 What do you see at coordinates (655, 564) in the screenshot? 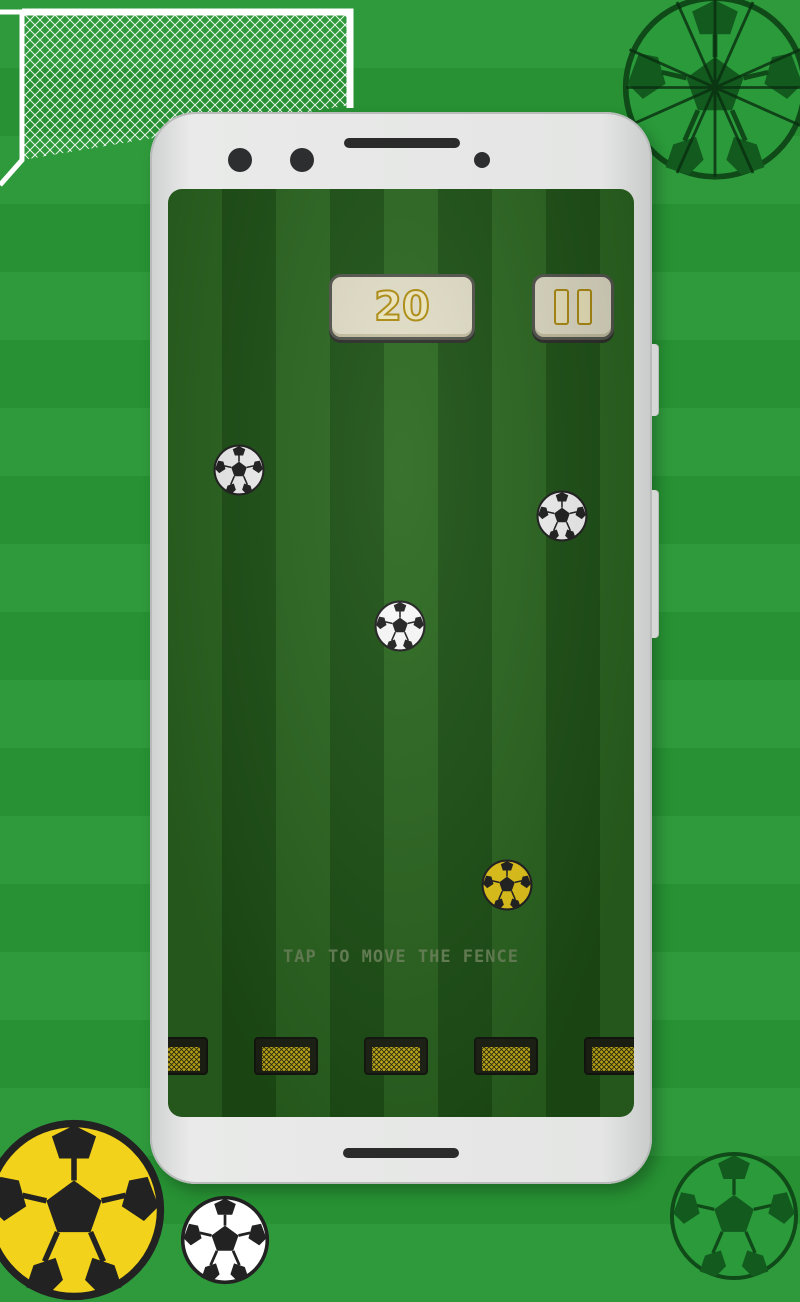
I see `phone-volume-button` at bounding box center [655, 564].